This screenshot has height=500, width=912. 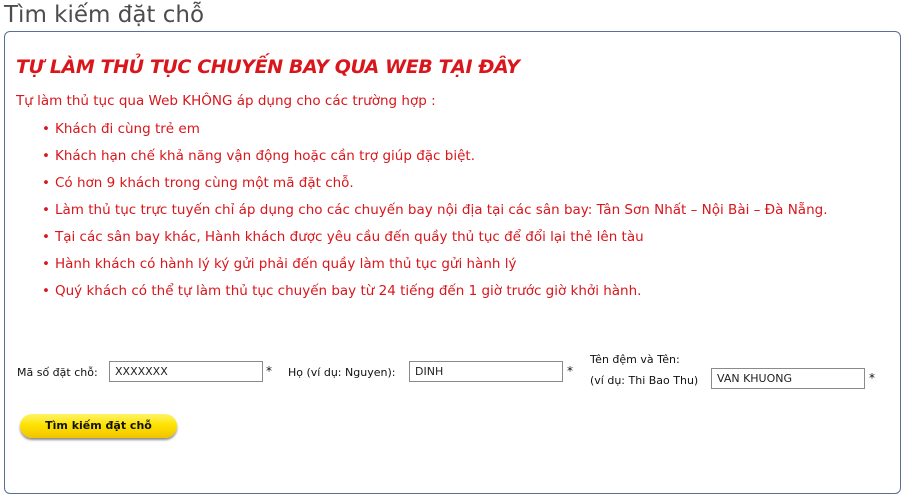 What do you see at coordinates (570, 371) in the screenshot?
I see `last-name-required-mark: *` at bounding box center [570, 371].